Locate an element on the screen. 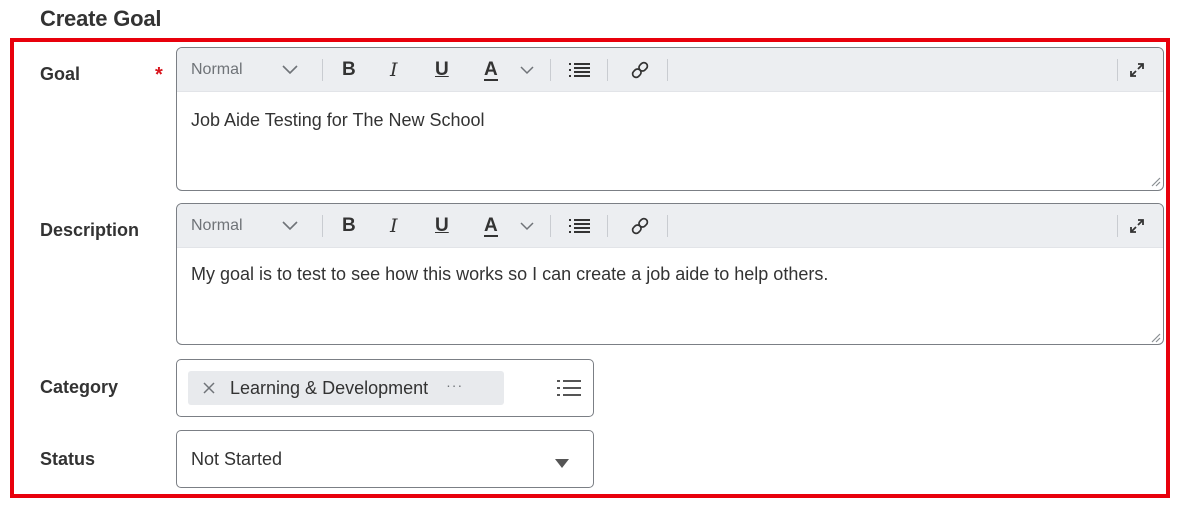 This screenshot has width=1180, height=506. status-label: Status is located at coordinates (68, 459).